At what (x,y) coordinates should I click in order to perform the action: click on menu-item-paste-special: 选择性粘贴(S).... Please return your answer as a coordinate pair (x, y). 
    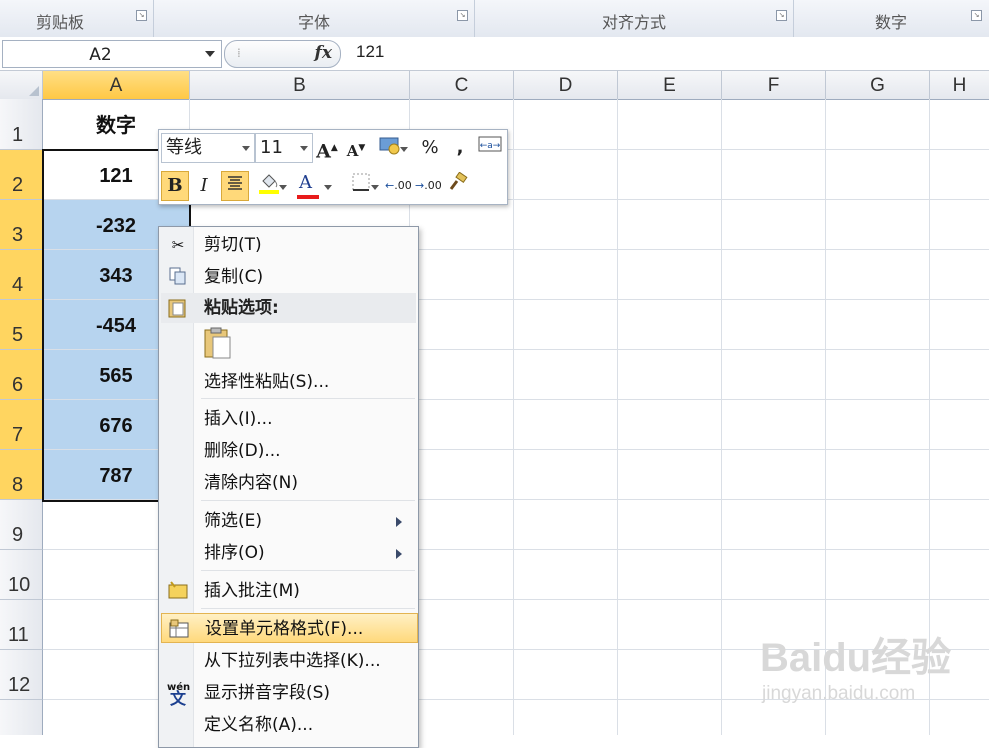
    Looking at the image, I should click on (288, 382).